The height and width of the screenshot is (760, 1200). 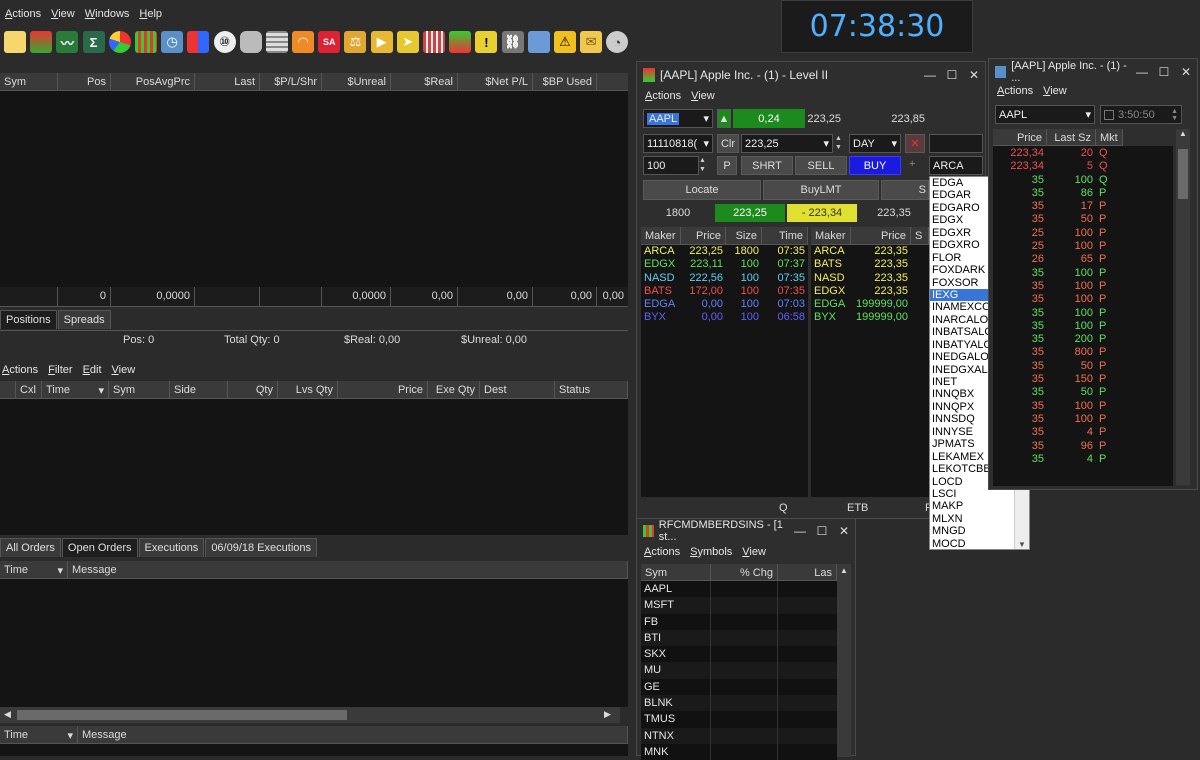 I want to click on short-button: SHRT, so click(x=767, y=165).